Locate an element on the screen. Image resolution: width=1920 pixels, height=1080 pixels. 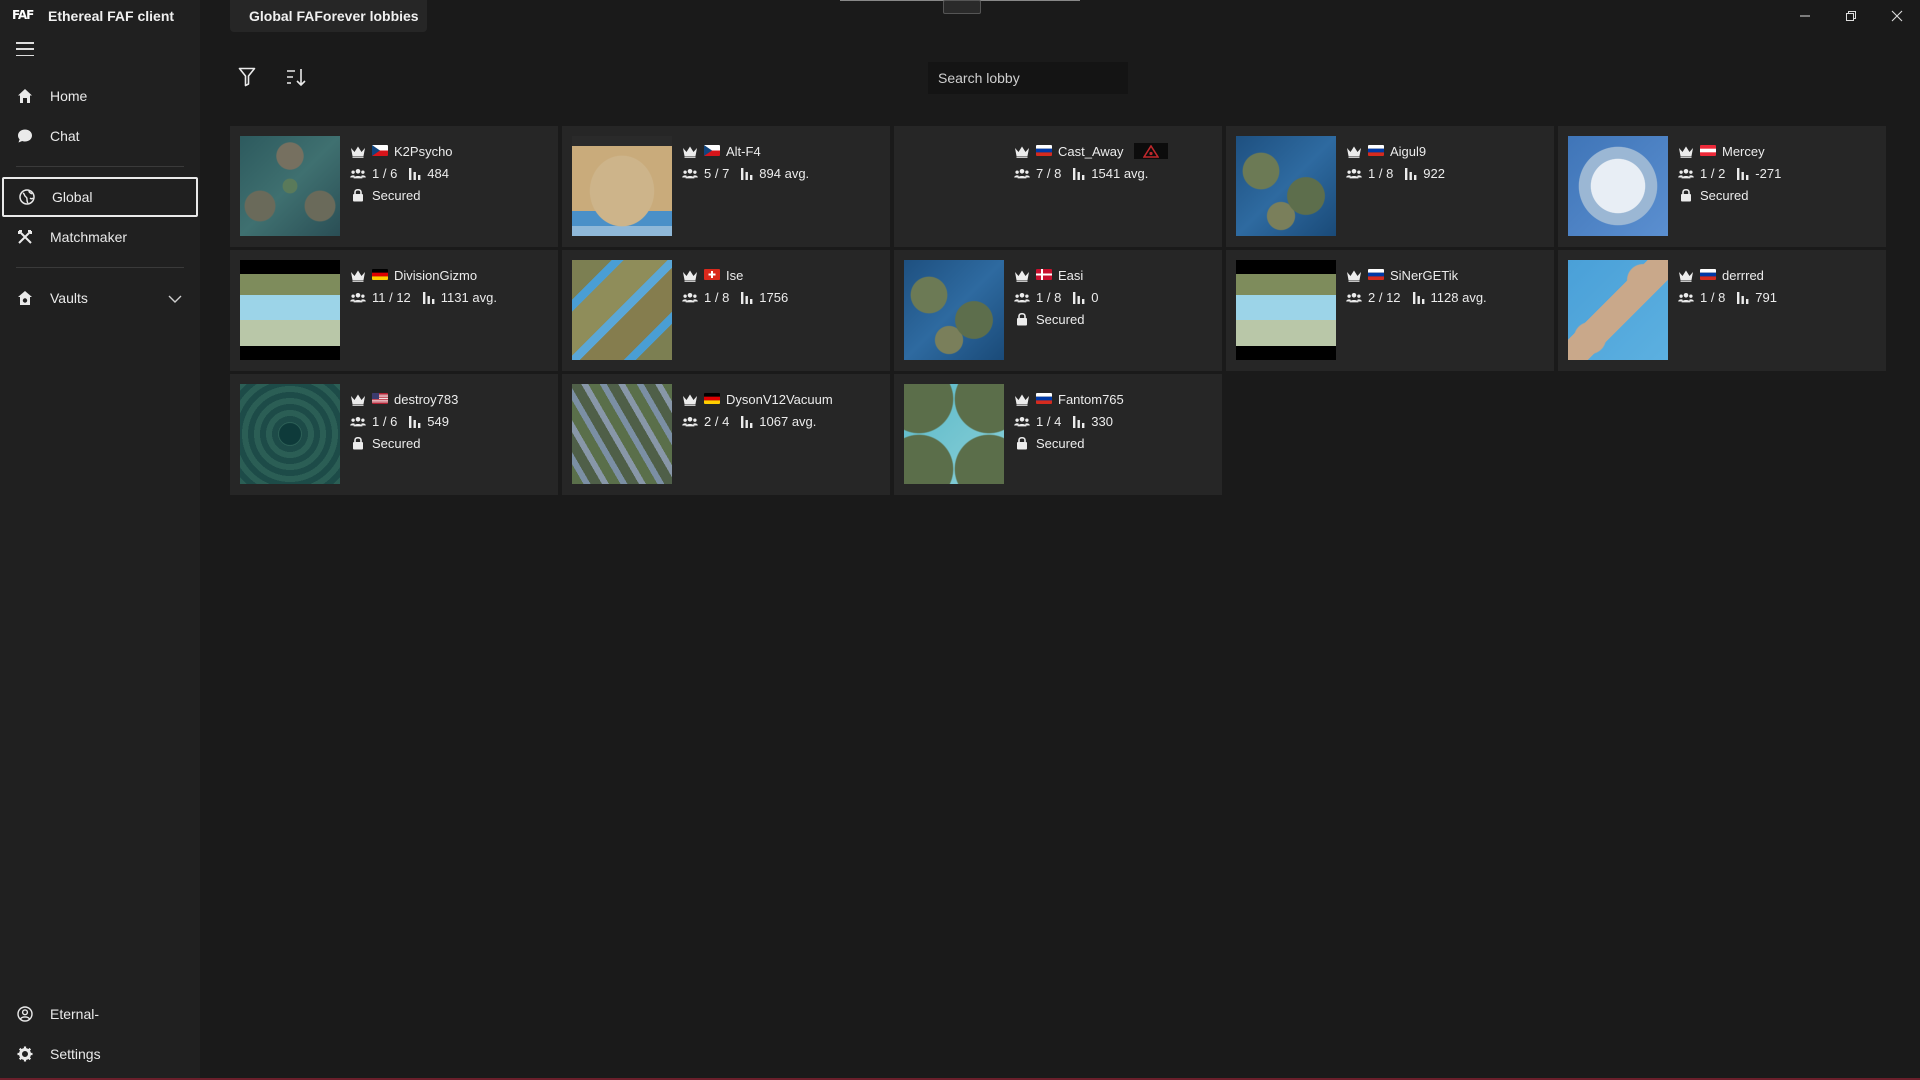
lobby-card: Mercey 1 / 2 -271 Secured is located at coordinates (1722, 186).